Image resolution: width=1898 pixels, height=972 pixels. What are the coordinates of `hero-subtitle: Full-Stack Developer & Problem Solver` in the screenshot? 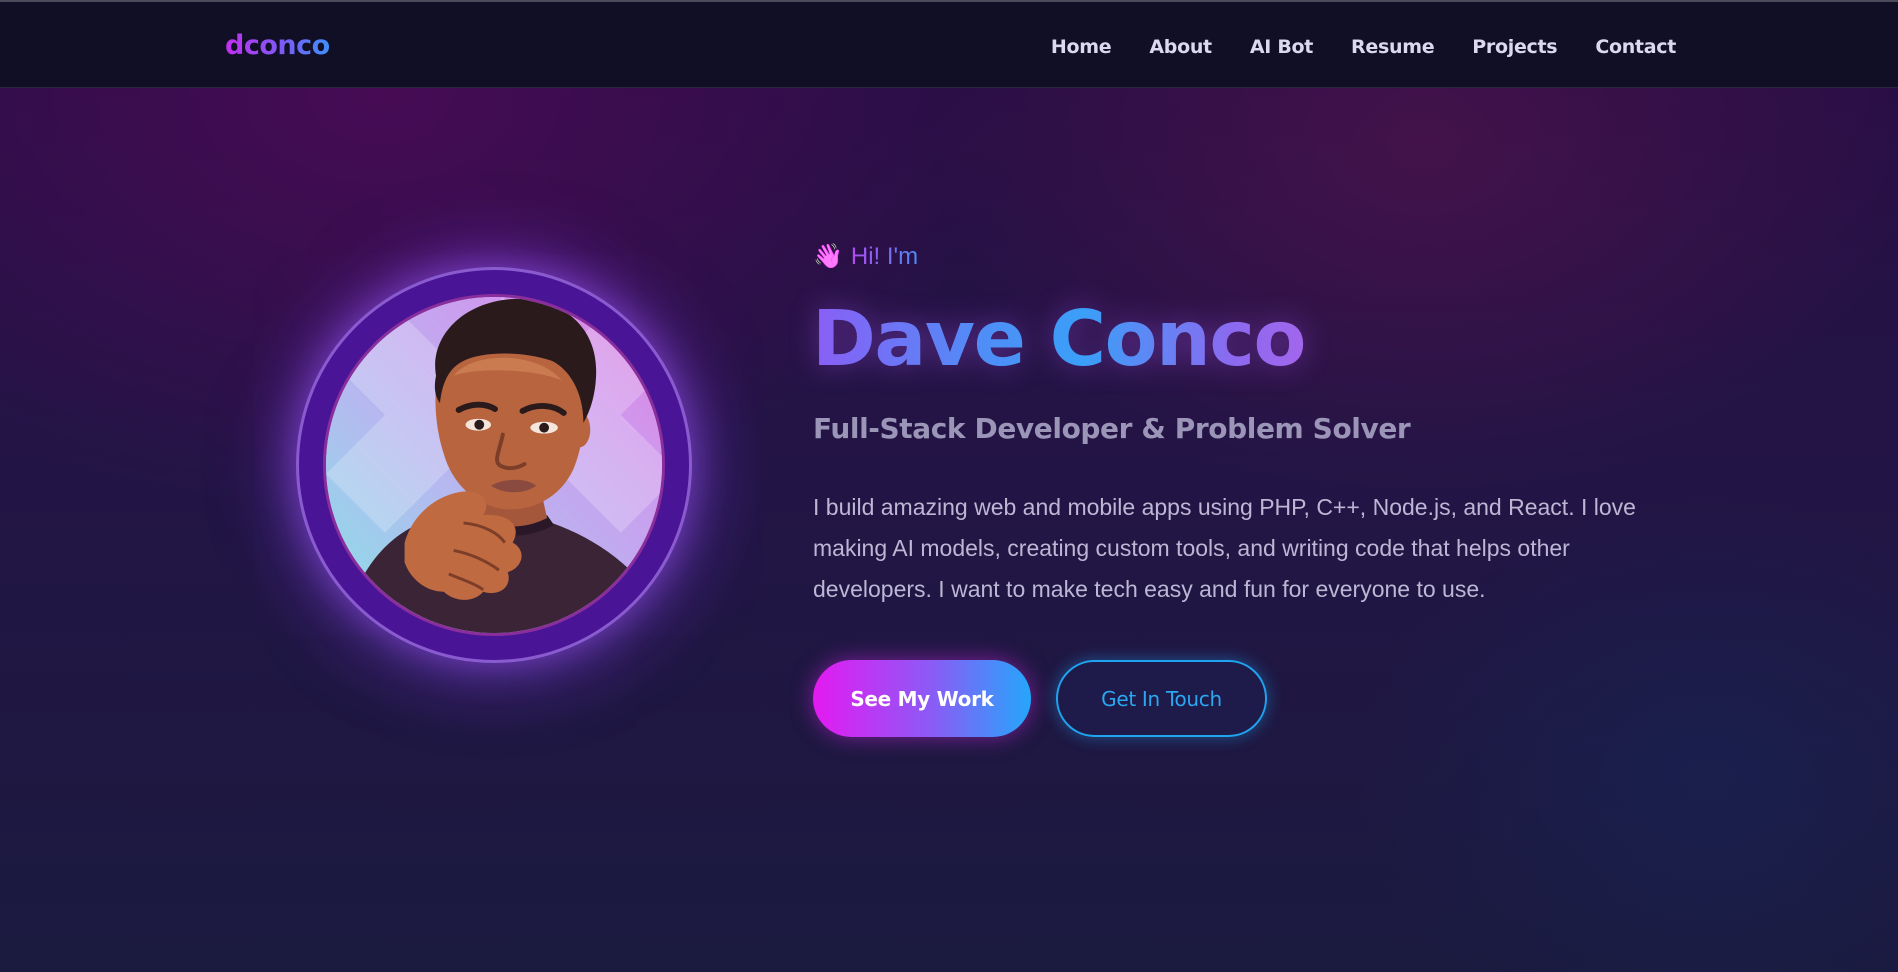 It's located at (1112, 428).